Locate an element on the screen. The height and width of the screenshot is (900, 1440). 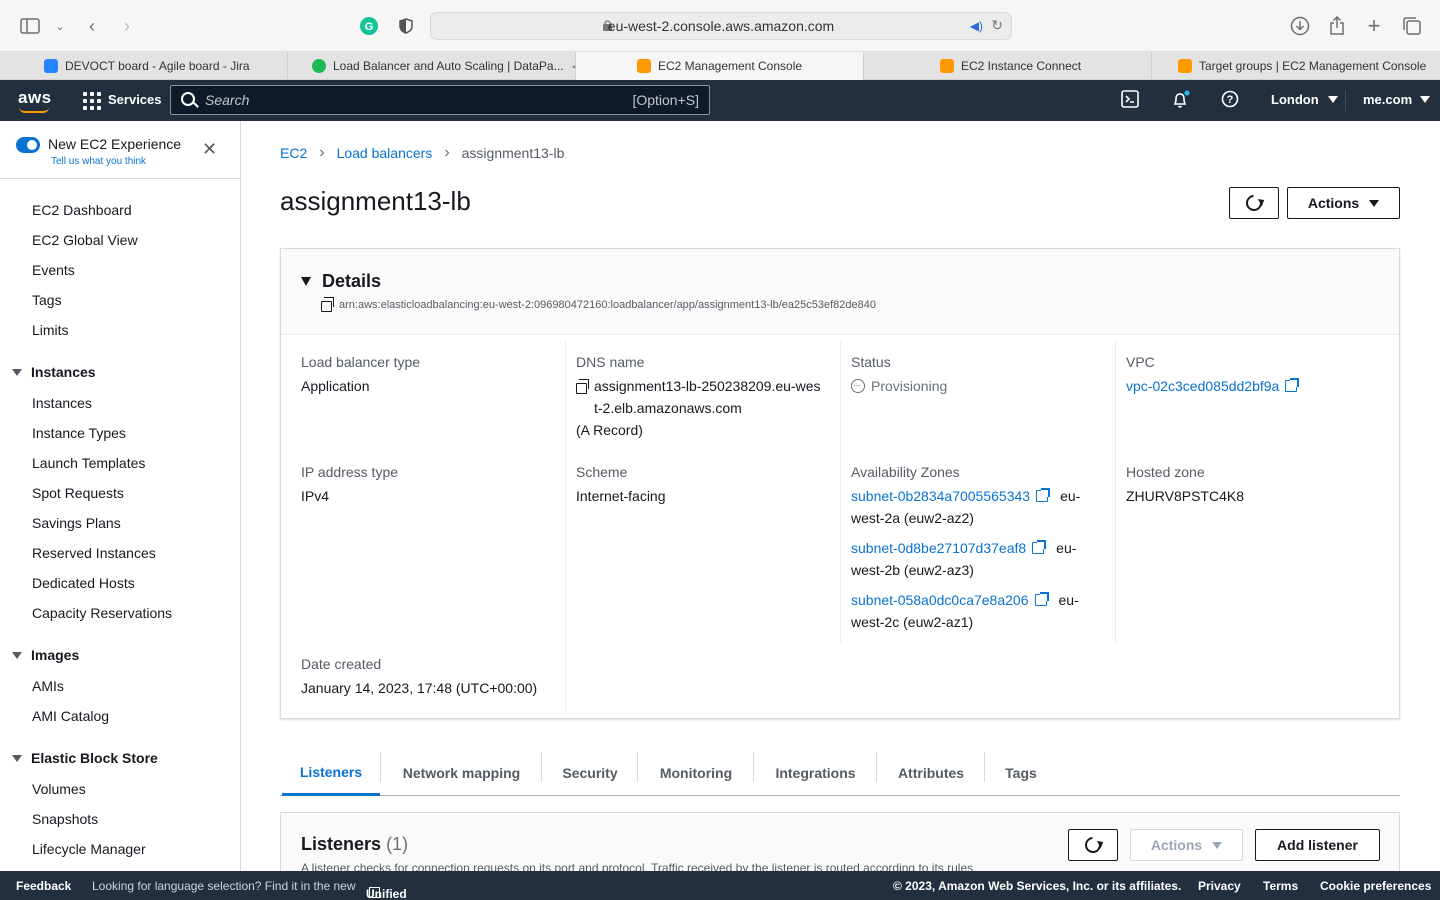
browser-tab-target-groups: Target groups | EC2 Management Console is located at coordinates (1296, 66).